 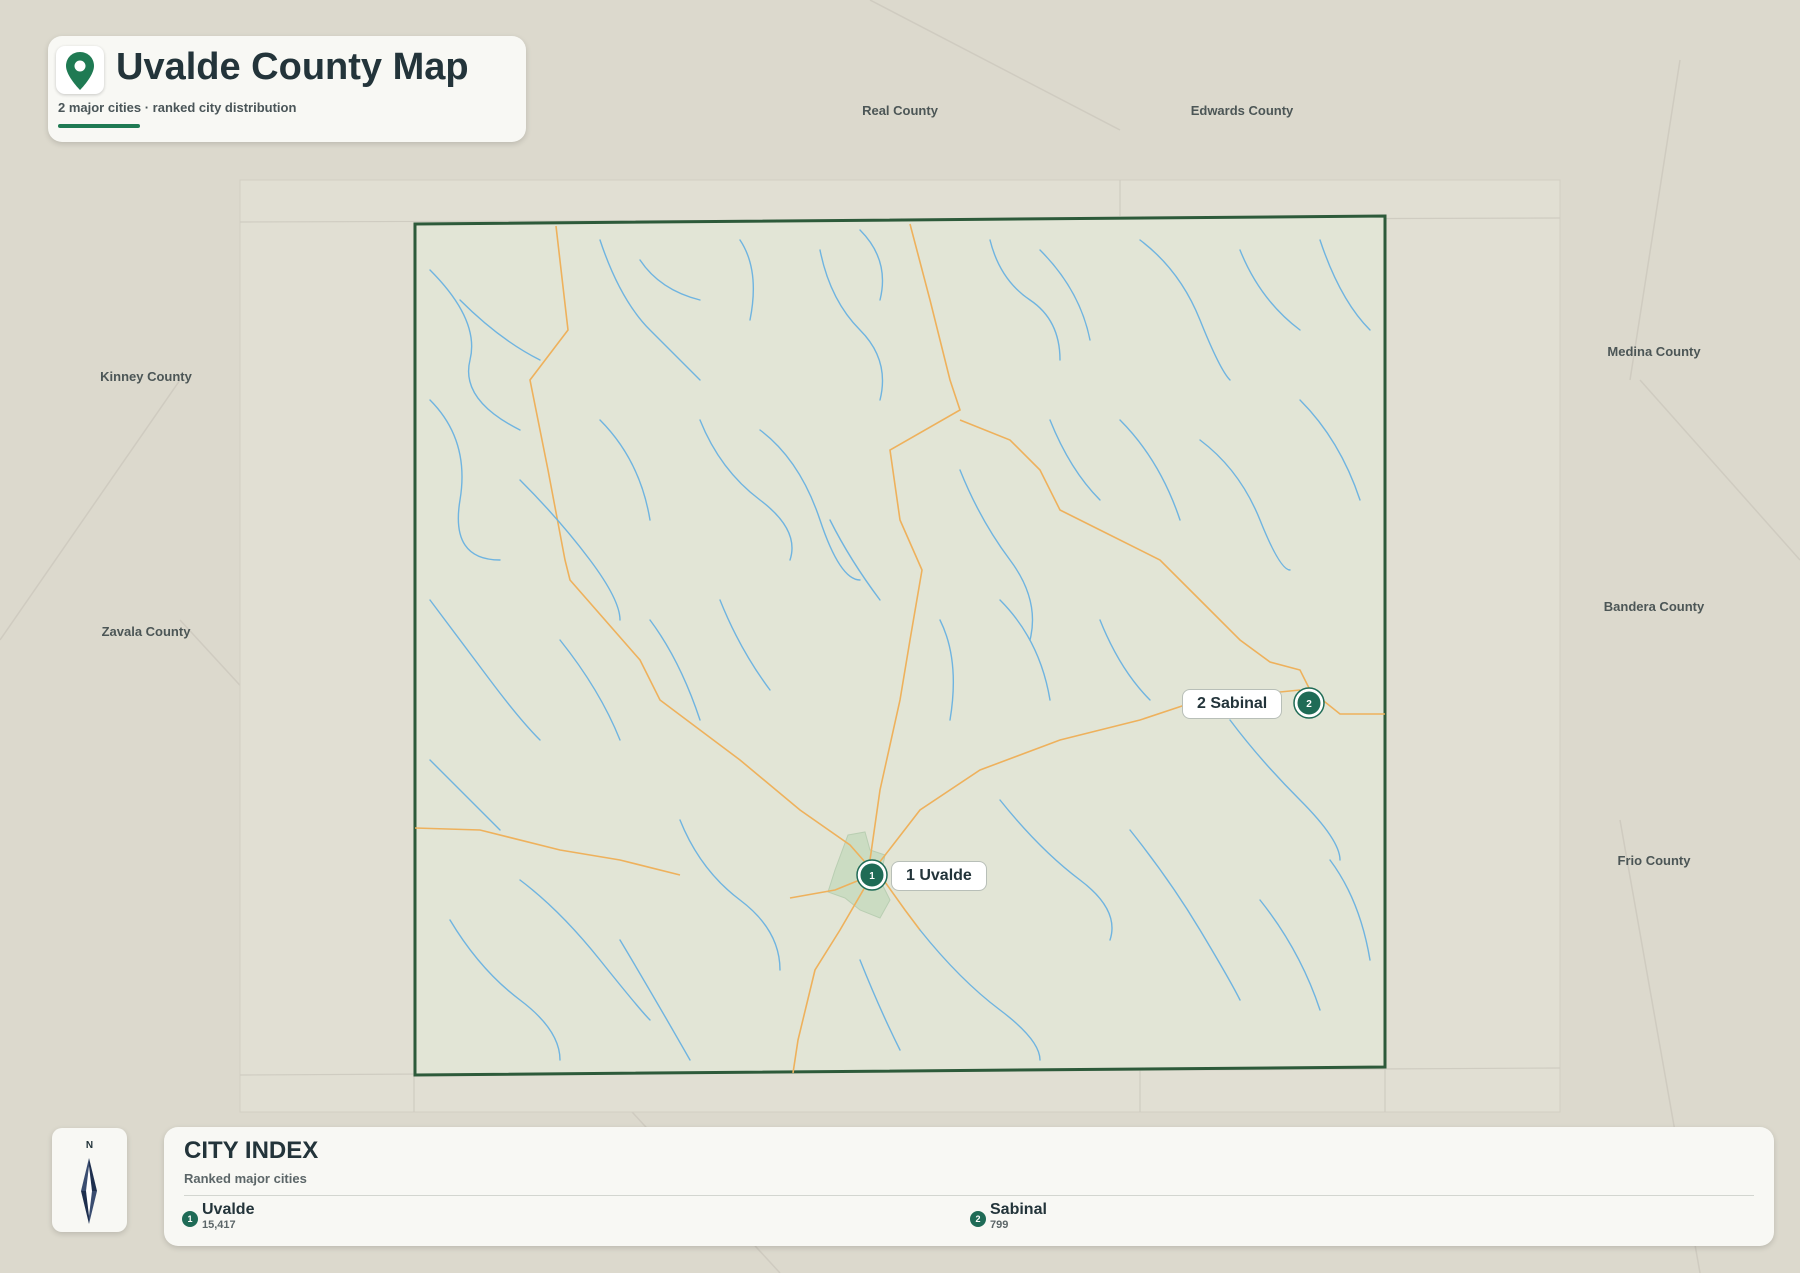 I want to click on city-index-subtitle: Ranked major cities, so click(x=245, y=1178).